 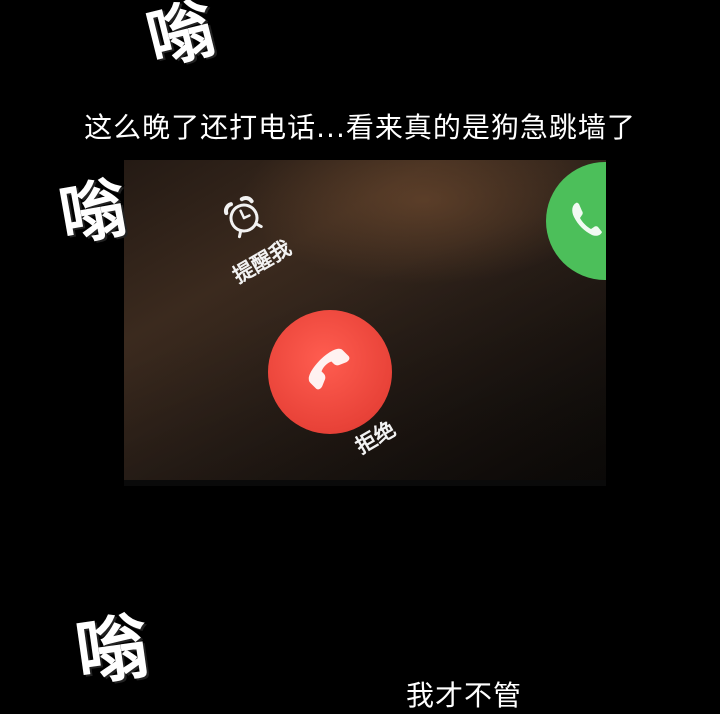 What do you see at coordinates (181, 40) in the screenshot?
I see `sound-effect-weng-1: 嗡` at bounding box center [181, 40].